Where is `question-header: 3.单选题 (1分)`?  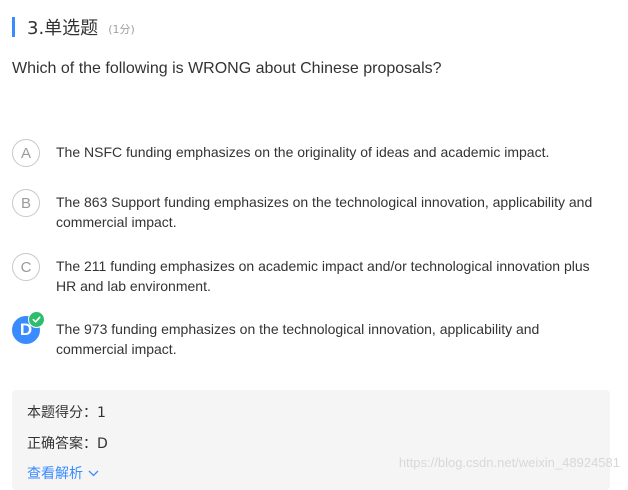 question-header: 3.单选题 (1分) is located at coordinates (73, 27).